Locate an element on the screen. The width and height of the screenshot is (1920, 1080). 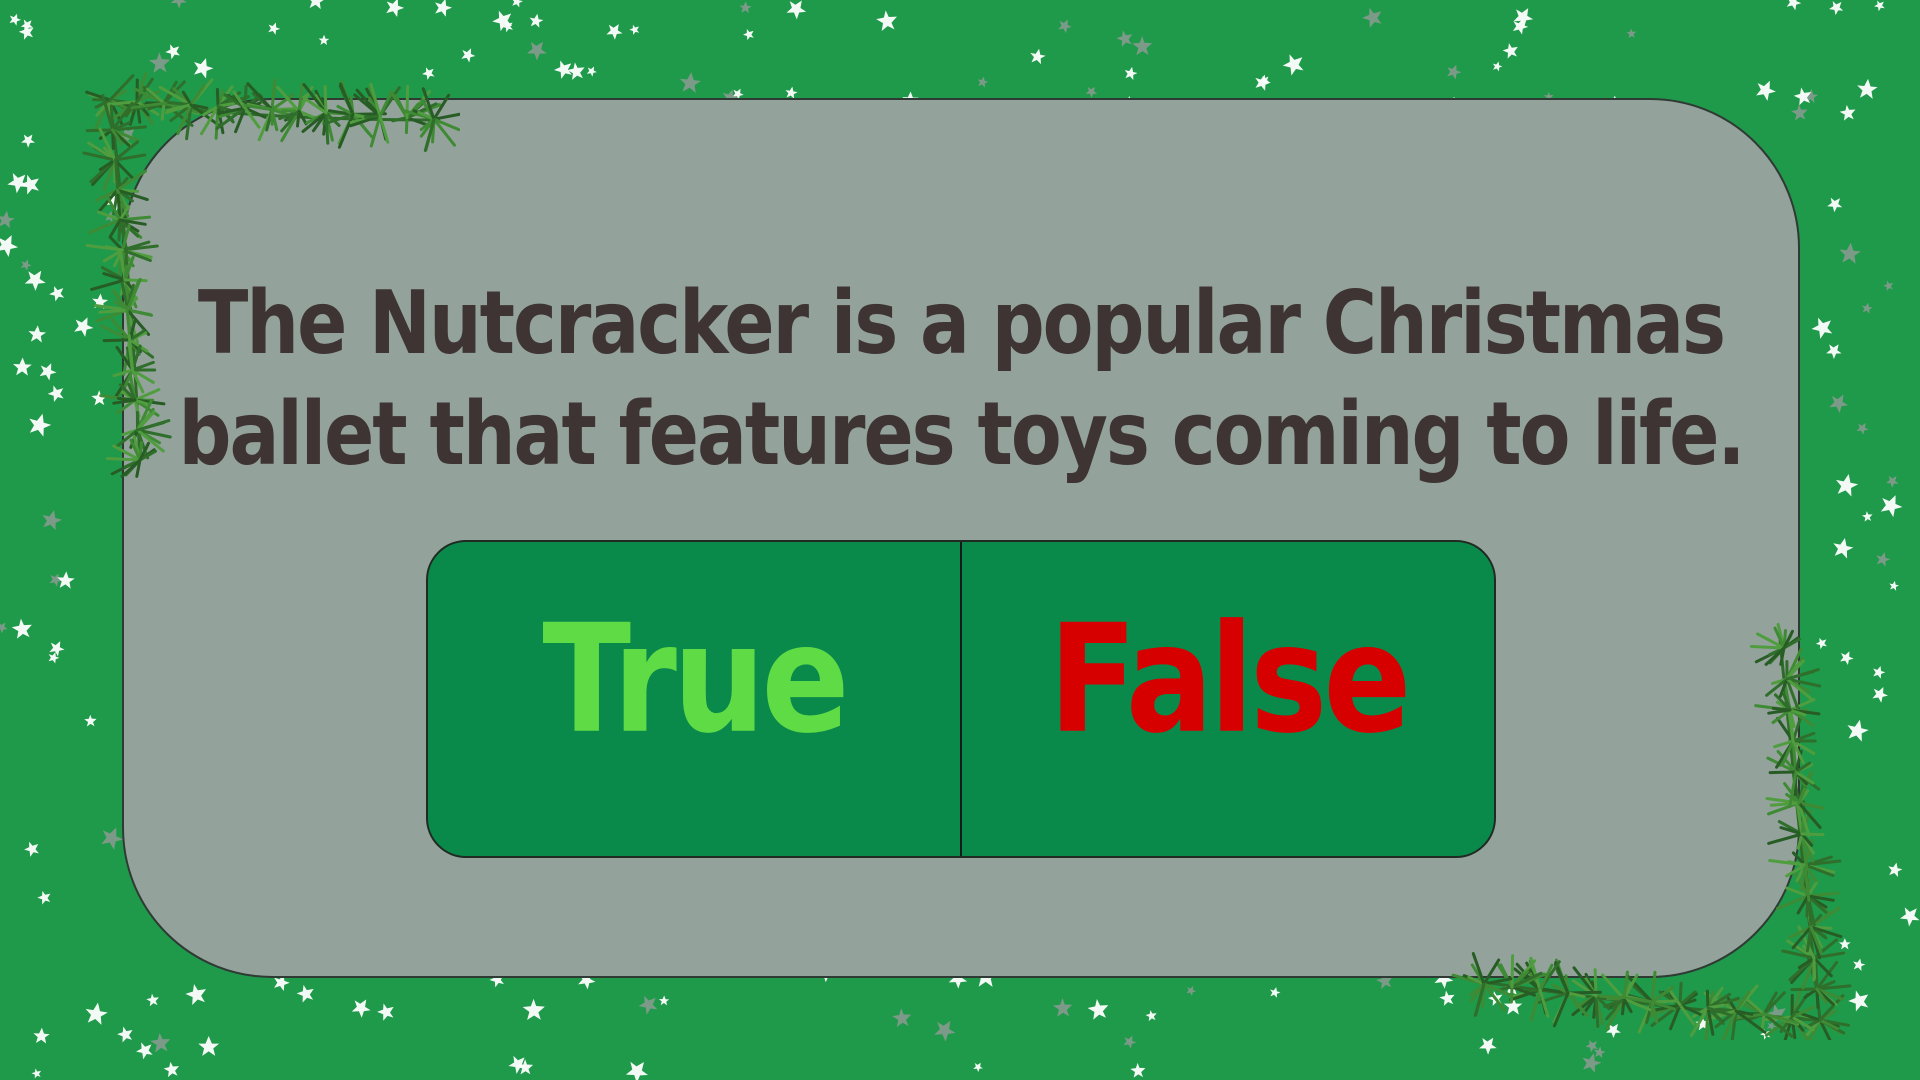
false-label: False is located at coordinates (1229, 679).